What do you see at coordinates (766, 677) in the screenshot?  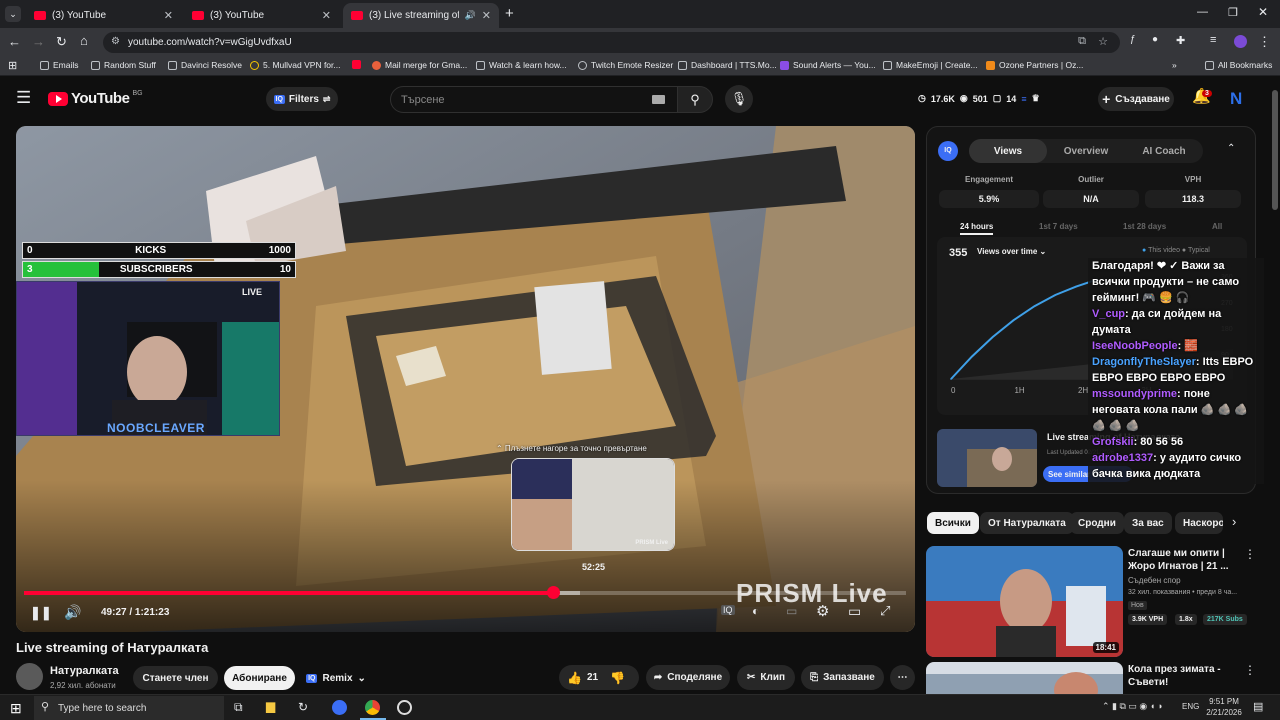 I see `clip-button: ✂ Клип` at bounding box center [766, 677].